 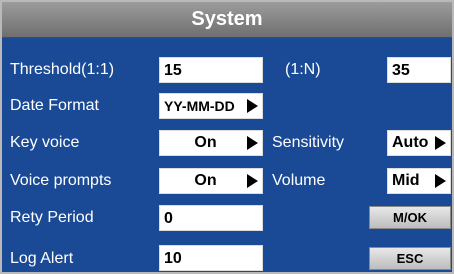 What do you see at coordinates (168, 218) in the screenshot?
I see `rety-period-value: 0` at bounding box center [168, 218].